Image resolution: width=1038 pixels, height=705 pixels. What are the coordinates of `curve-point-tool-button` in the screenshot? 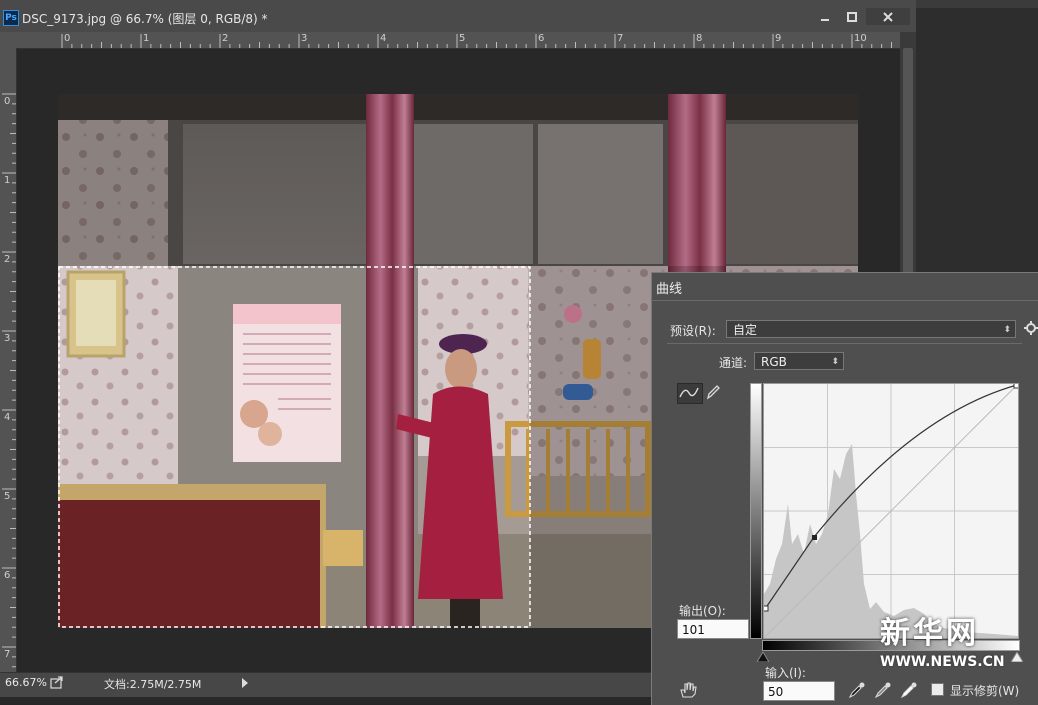 It's located at (690, 393).